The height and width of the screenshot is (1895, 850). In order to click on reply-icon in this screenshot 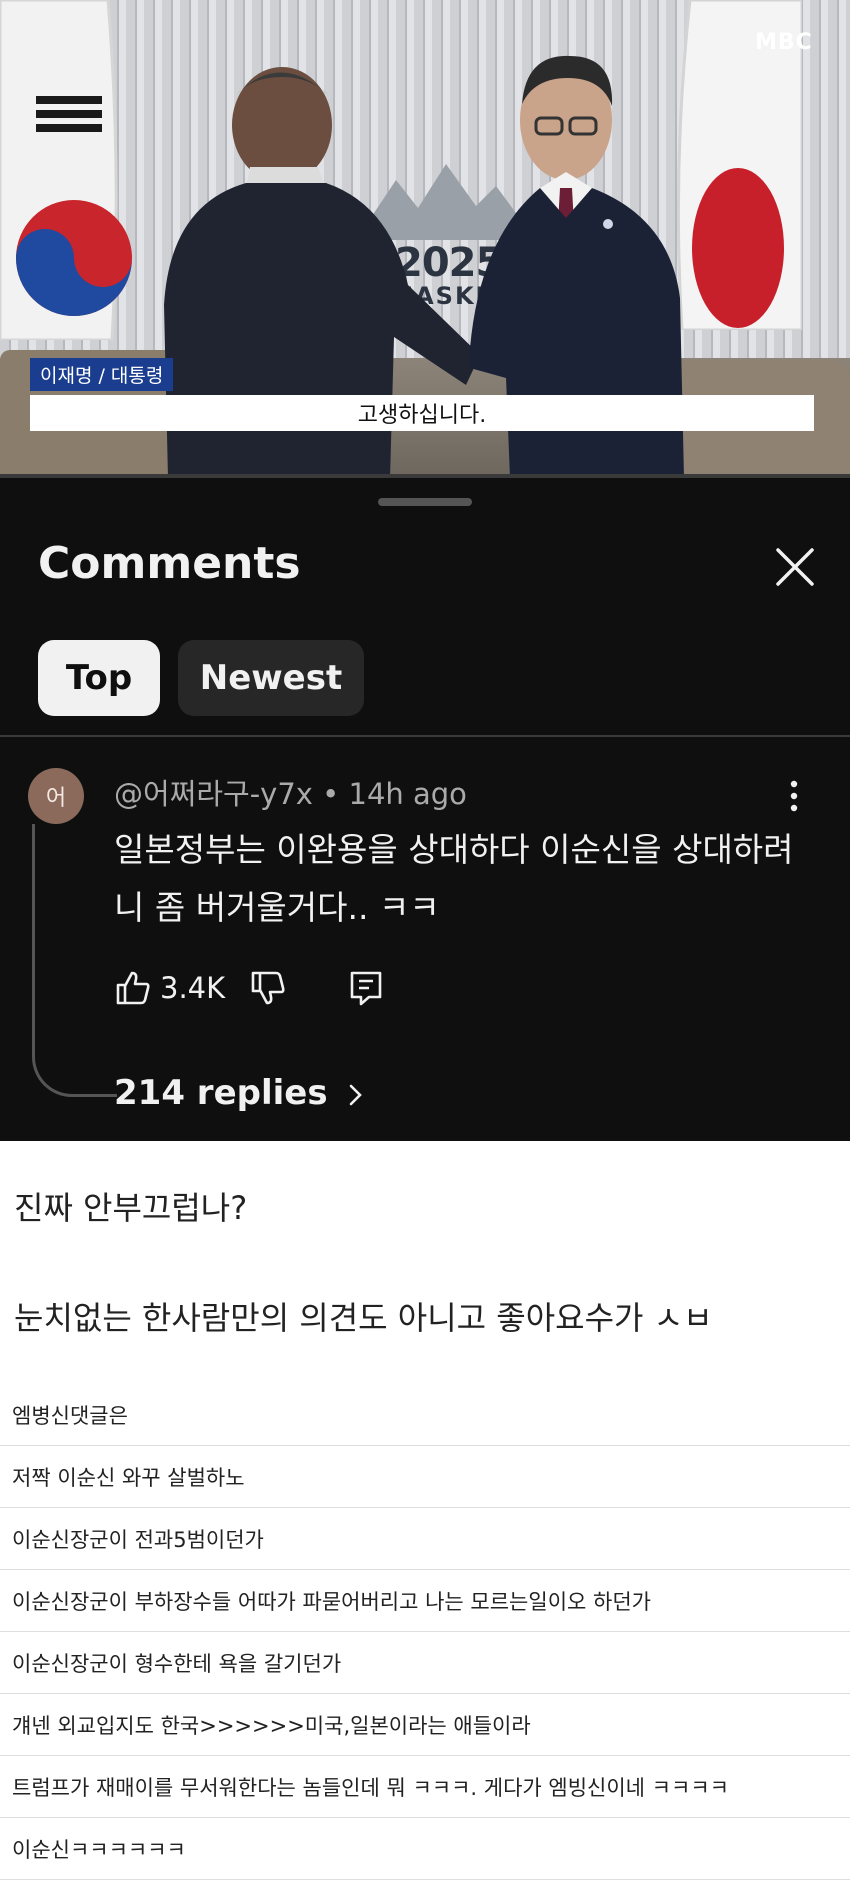, I will do `click(366, 988)`.